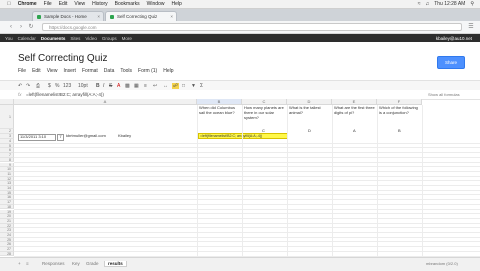 This screenshot has width=480, height=271. I want to click on answer-key-cell: A, so click(358, 131).